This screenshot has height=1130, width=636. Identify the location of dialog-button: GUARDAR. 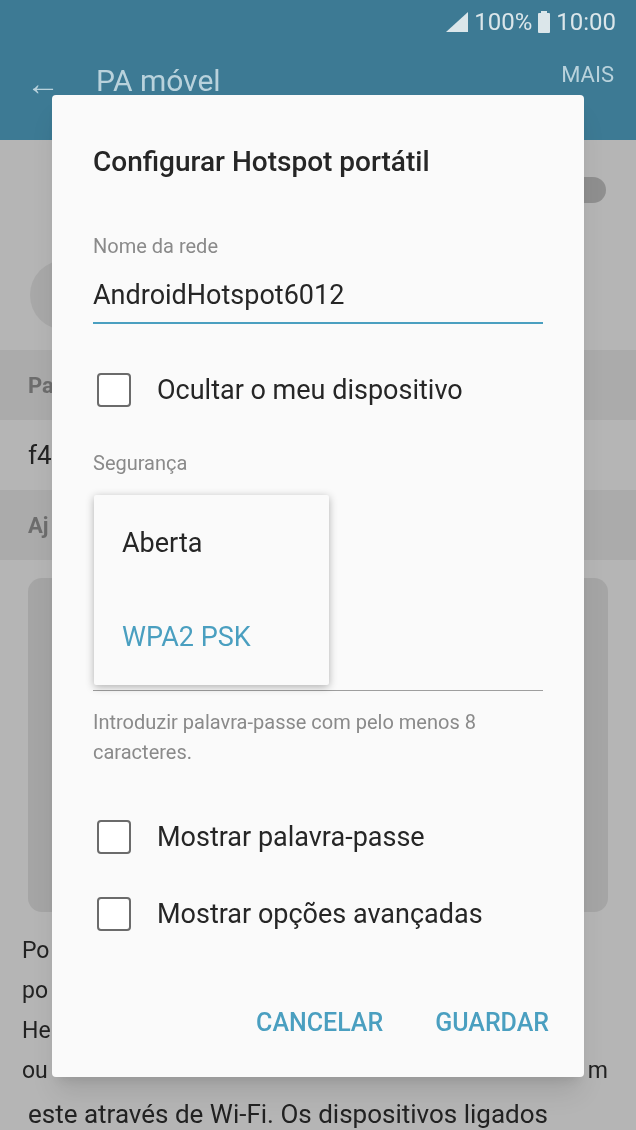
(492, 1023).